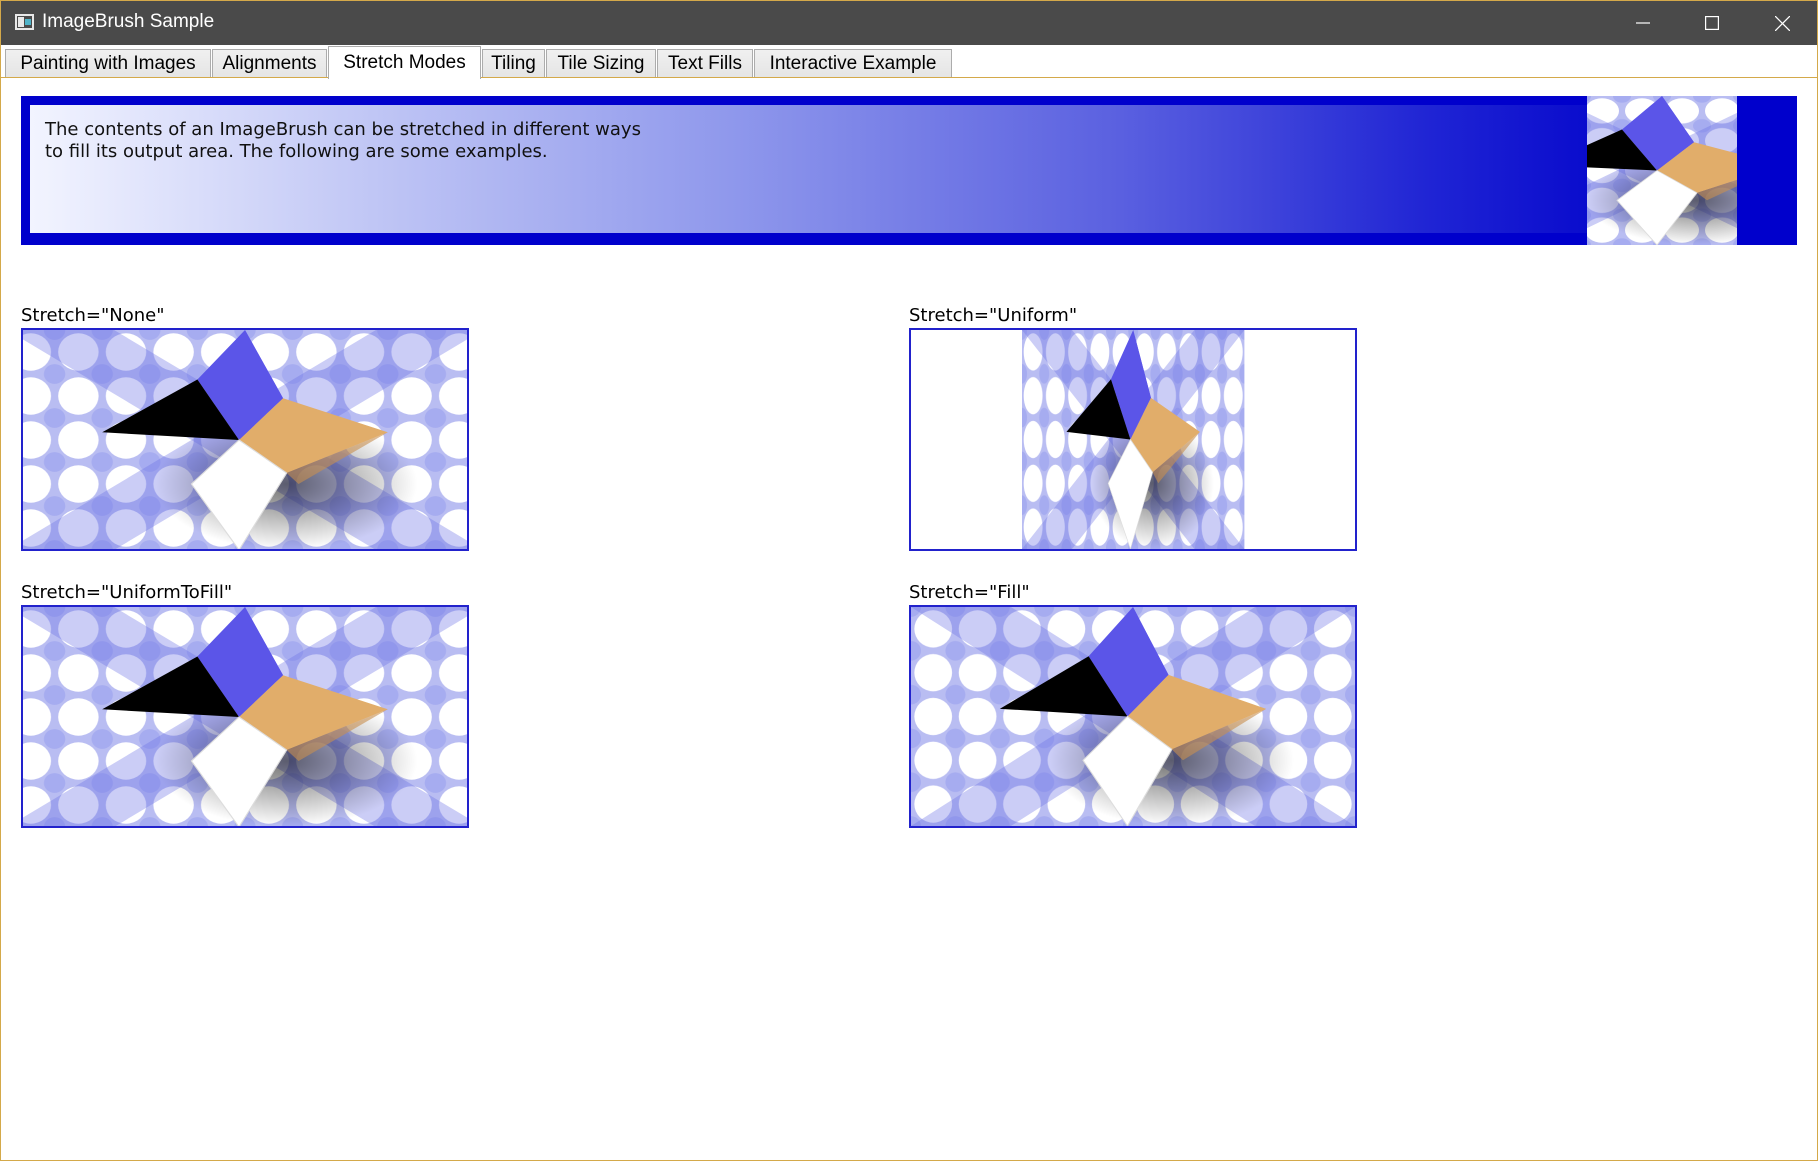  Describe the element at coordinates (127, 592) in the screenshot. I see `label-stretch-uniformtofill: Stretch="UniformToFill"` at that location.